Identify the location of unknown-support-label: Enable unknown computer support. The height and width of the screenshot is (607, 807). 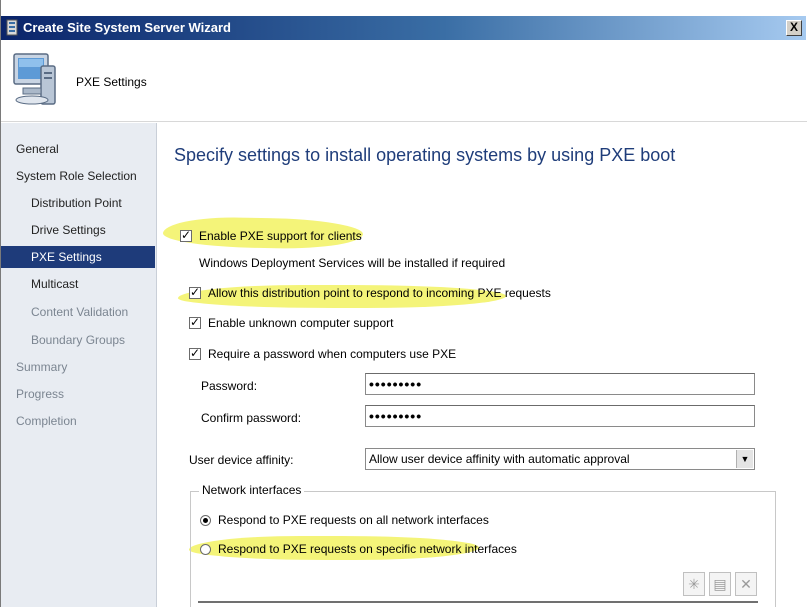
(301, 323).